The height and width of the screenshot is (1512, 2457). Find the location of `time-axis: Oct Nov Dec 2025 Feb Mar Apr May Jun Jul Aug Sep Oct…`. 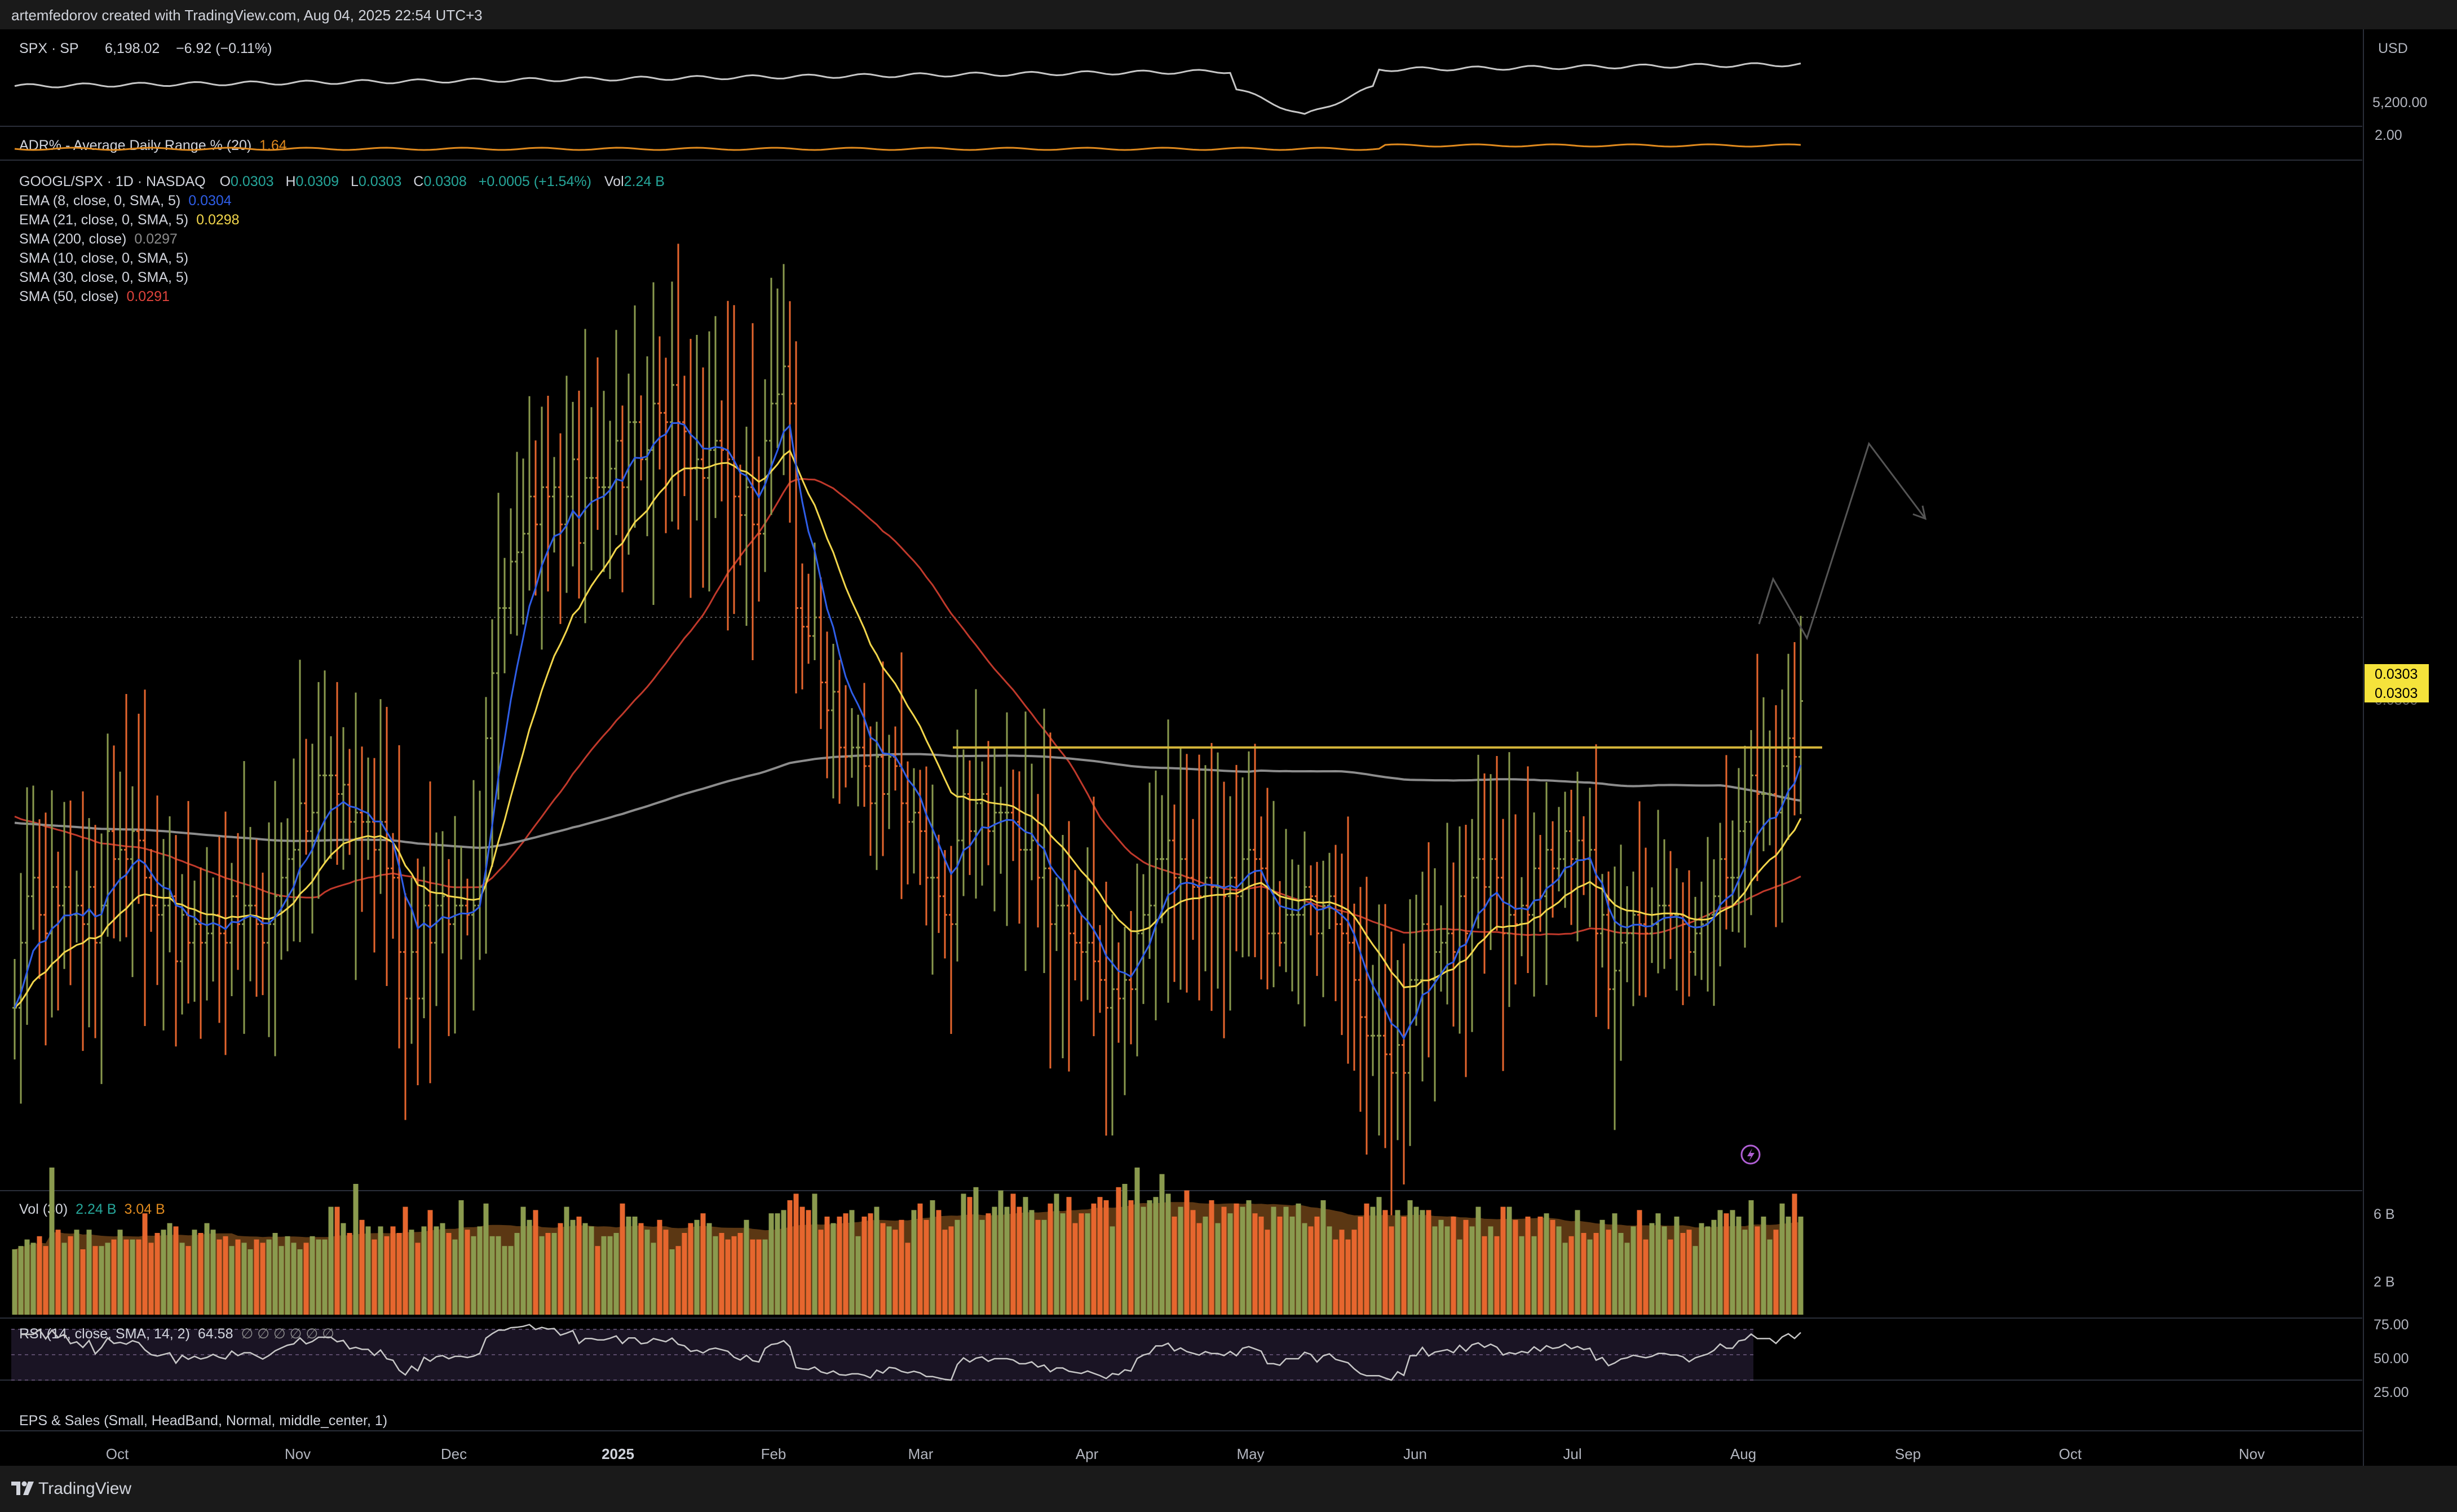

time-axis: Oct Nov Dec 2025 Feb Mar Apr May Jun Jul Aug Sep Oct… is located at coordinates (1186, 1453).